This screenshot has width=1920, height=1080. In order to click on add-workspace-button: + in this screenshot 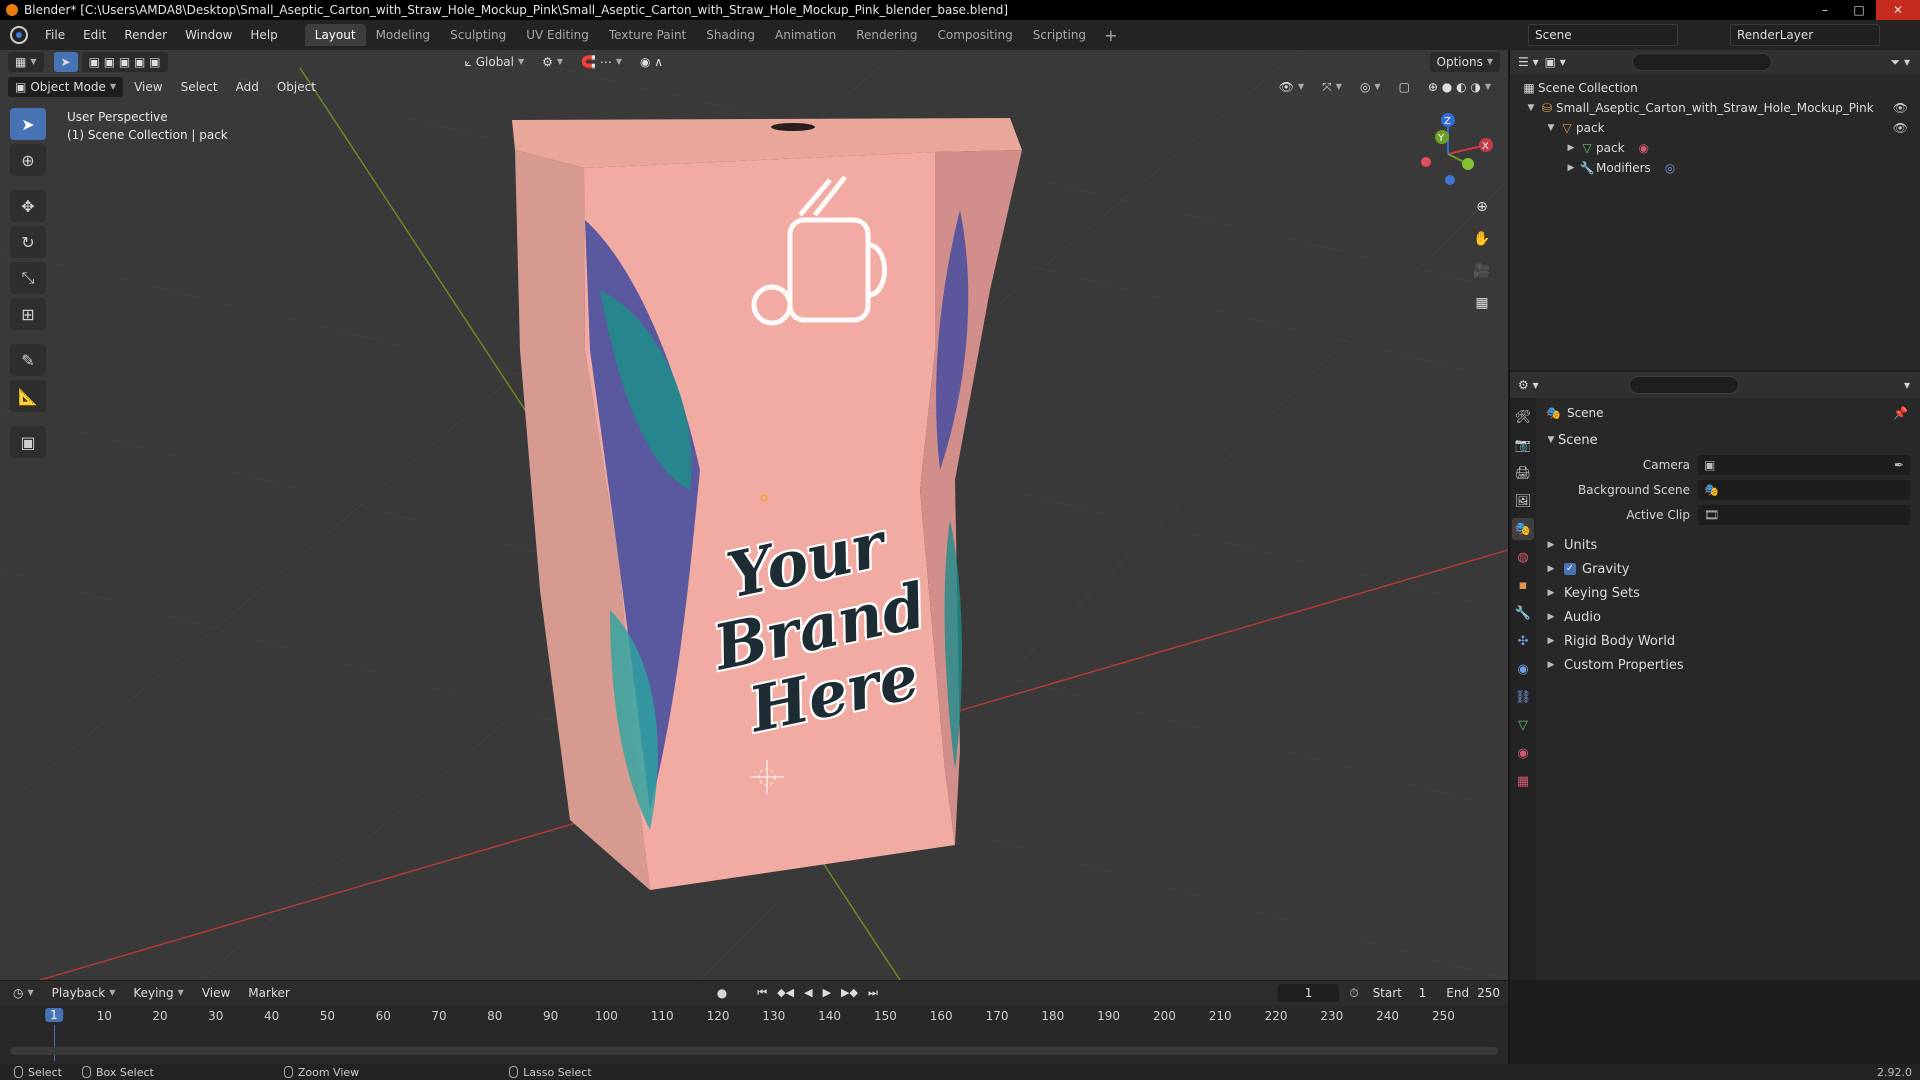, I will do `click(1110, 35)`.